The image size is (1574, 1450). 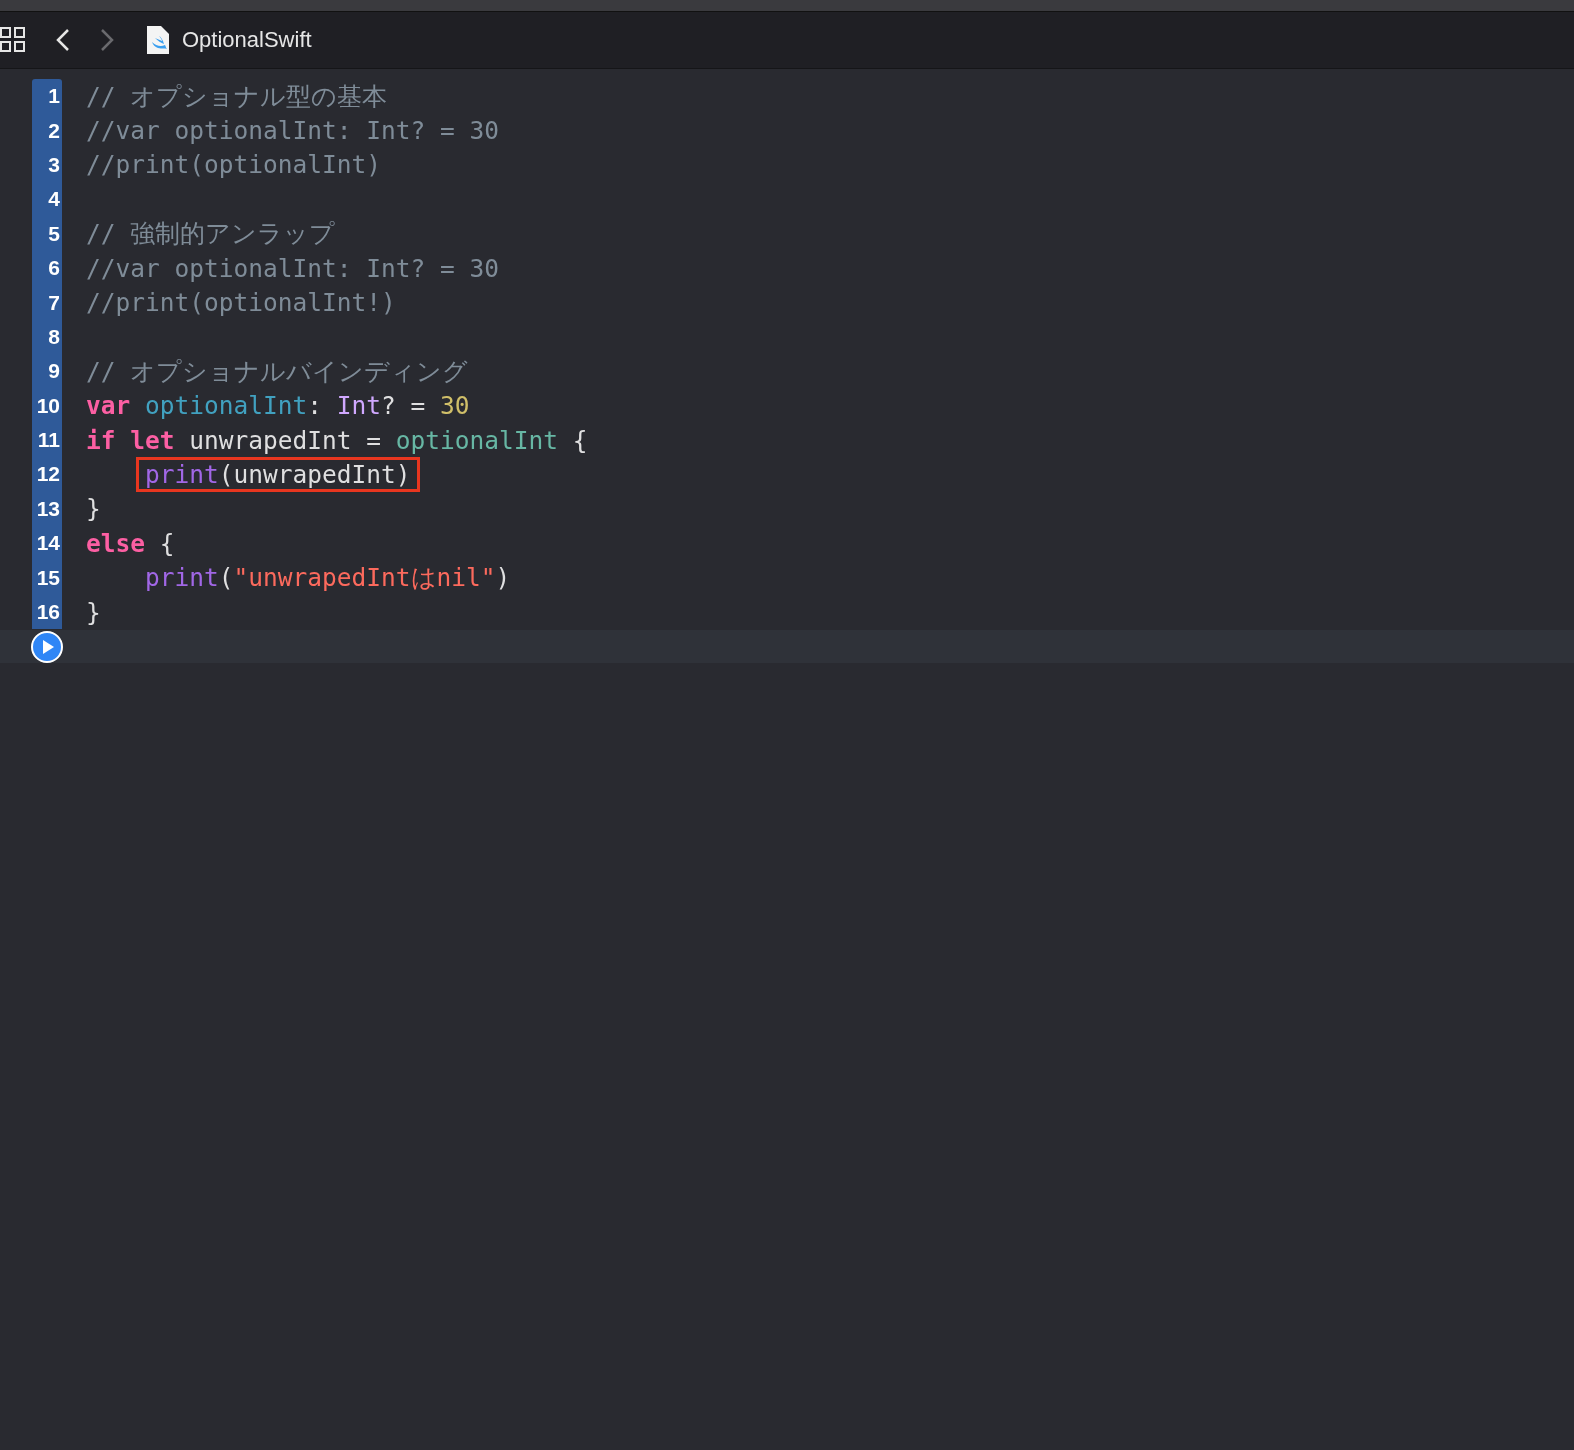 I want to click on line-number: 10, so click(x=47, y=405).